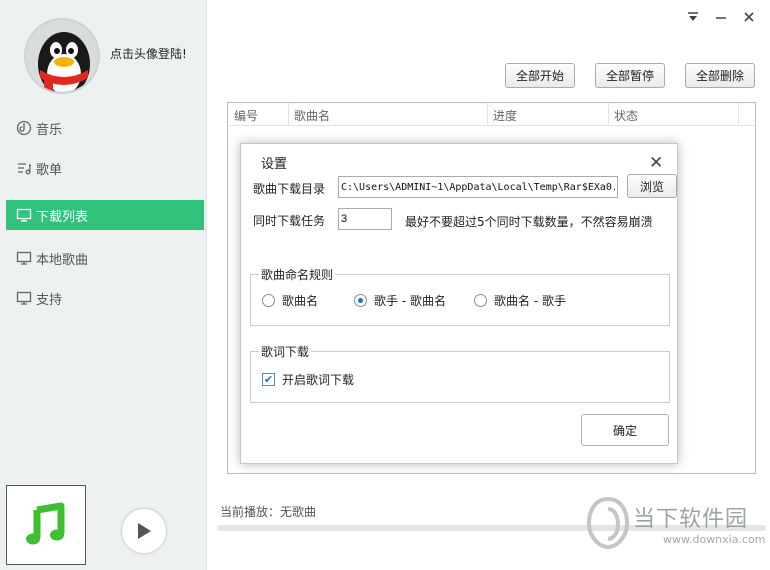  I want to click on album-cover, so click(46, 525).